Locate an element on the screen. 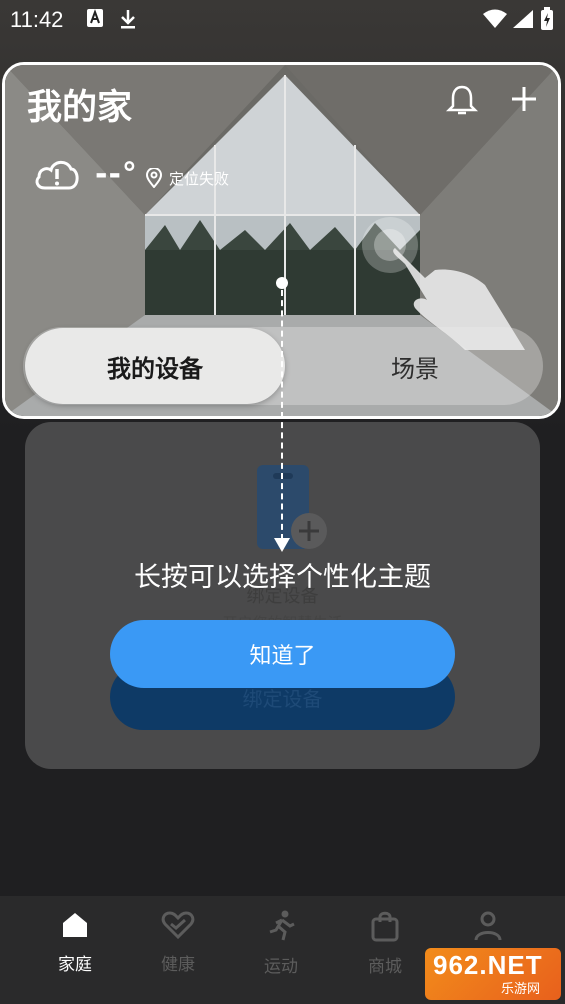  nav-sport: 运动 is located at coordinates (281, 943).